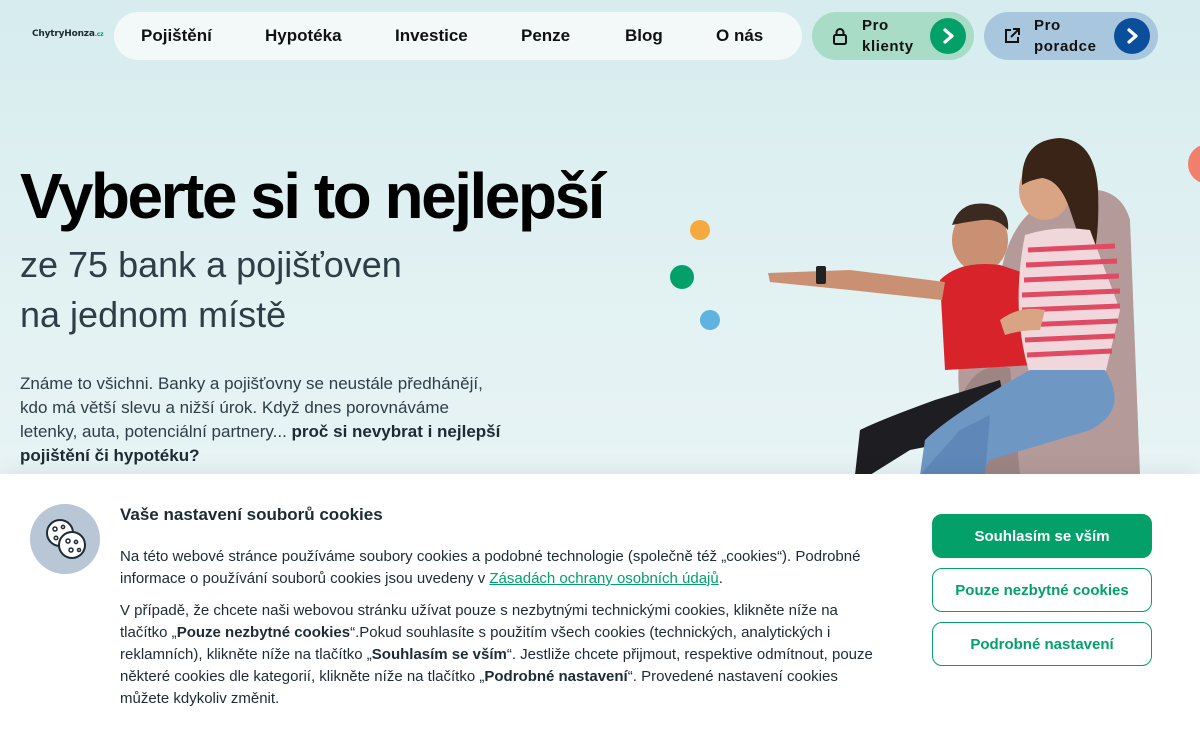 The width and height of the screenshot is (1200, 750). What do you see at coordinates (1012, 36) in the screenshot?
I see `external-link-icon` at bounding box center [1012, 36].